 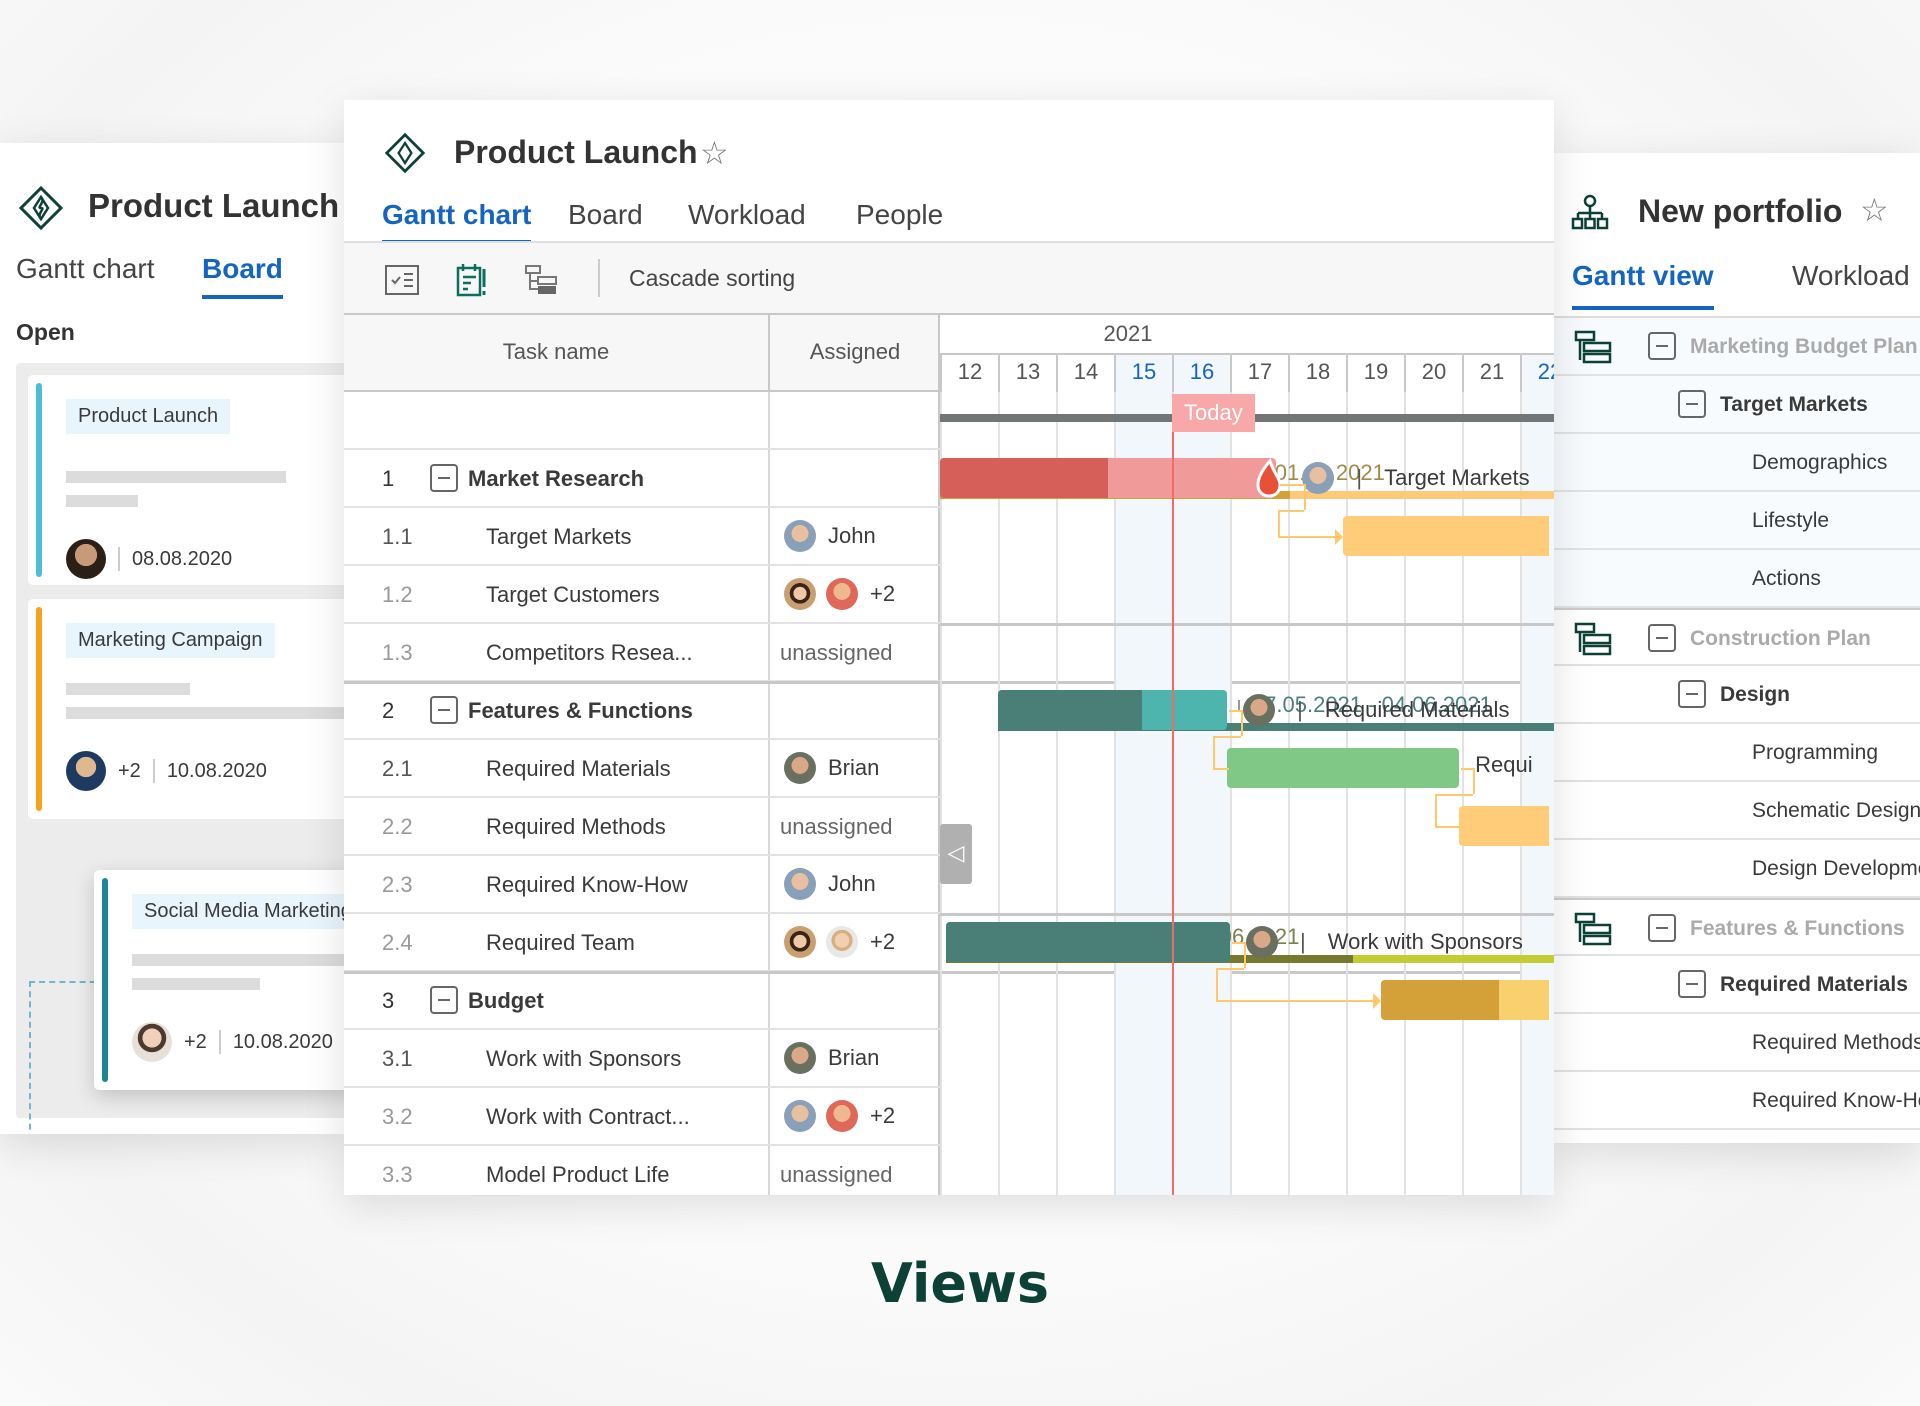 I want to click on day-header: 15, so click(x=1143, y=373).